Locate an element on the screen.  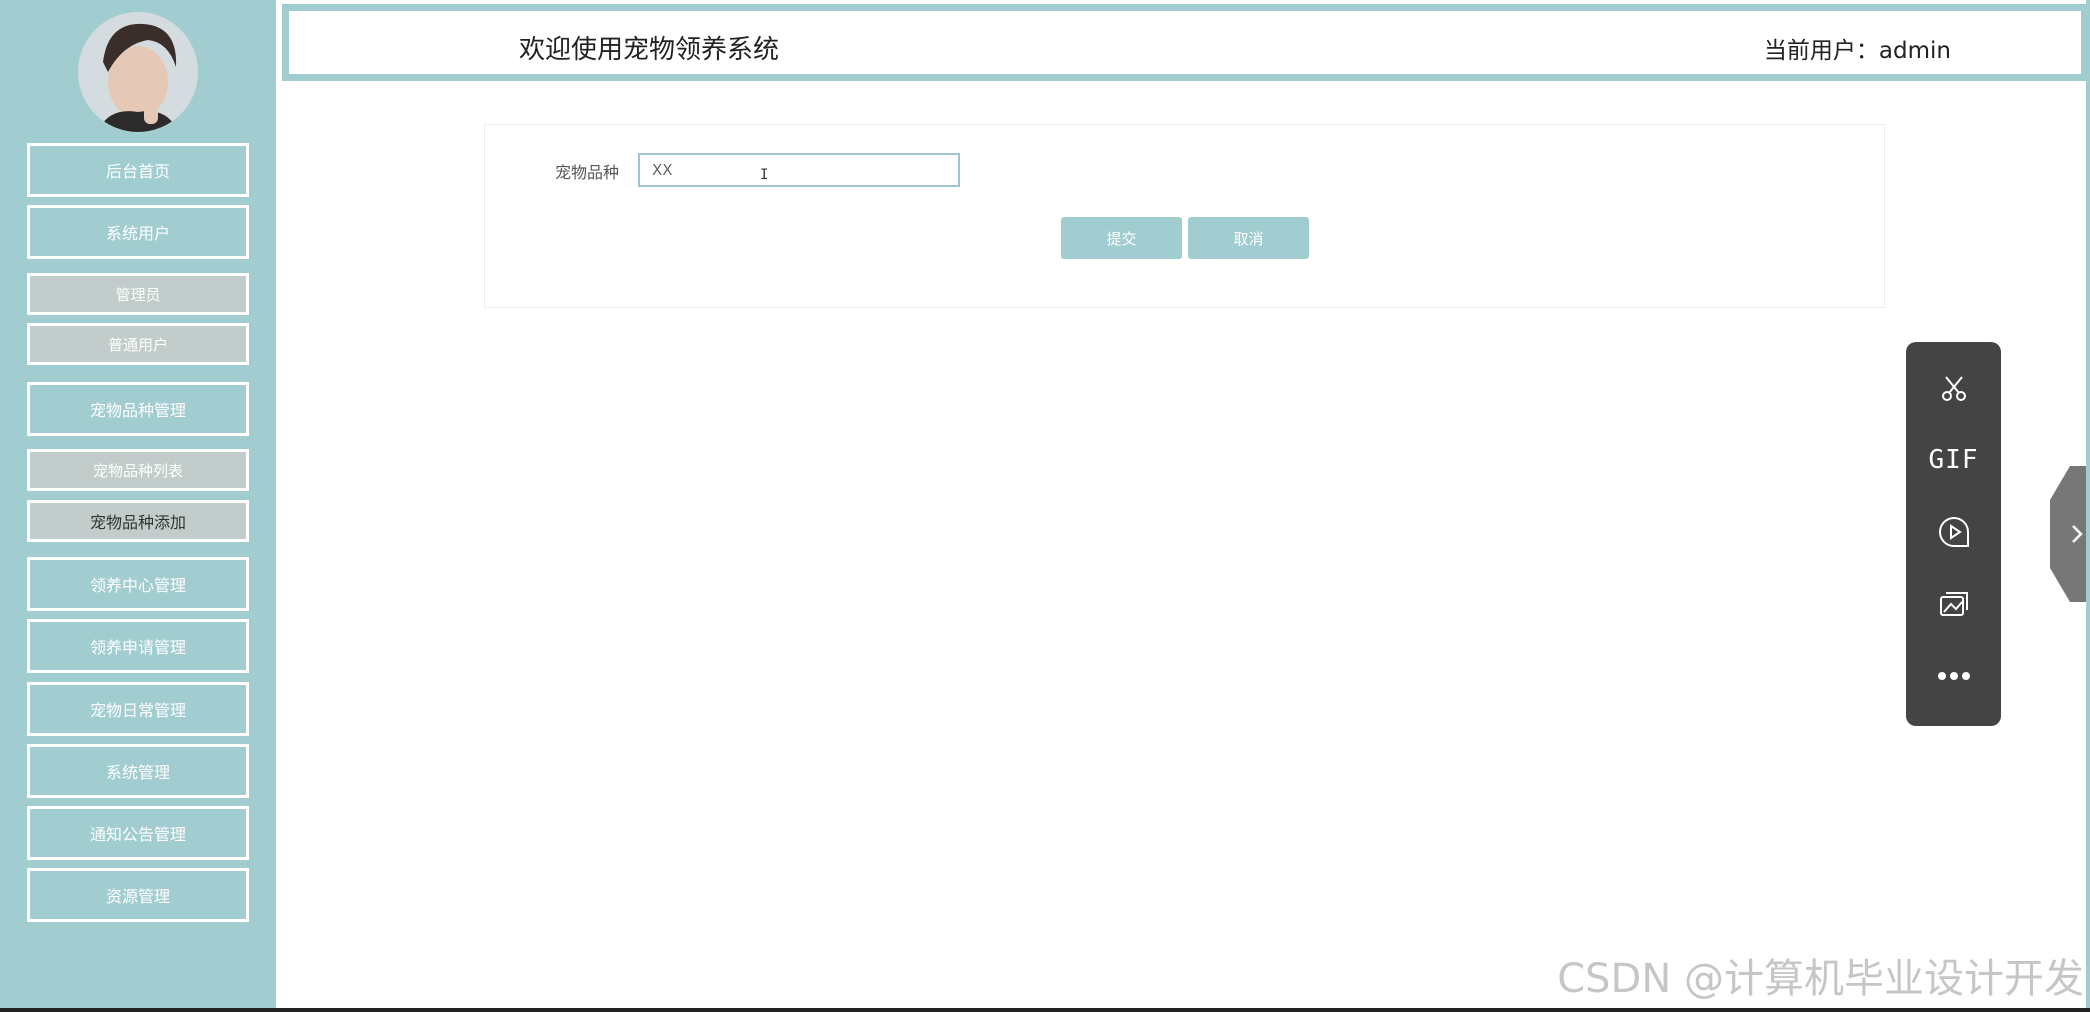
sidebar-subitem-pet-breed-add: 宠物品种添加 is located at coordinates (138, 521).